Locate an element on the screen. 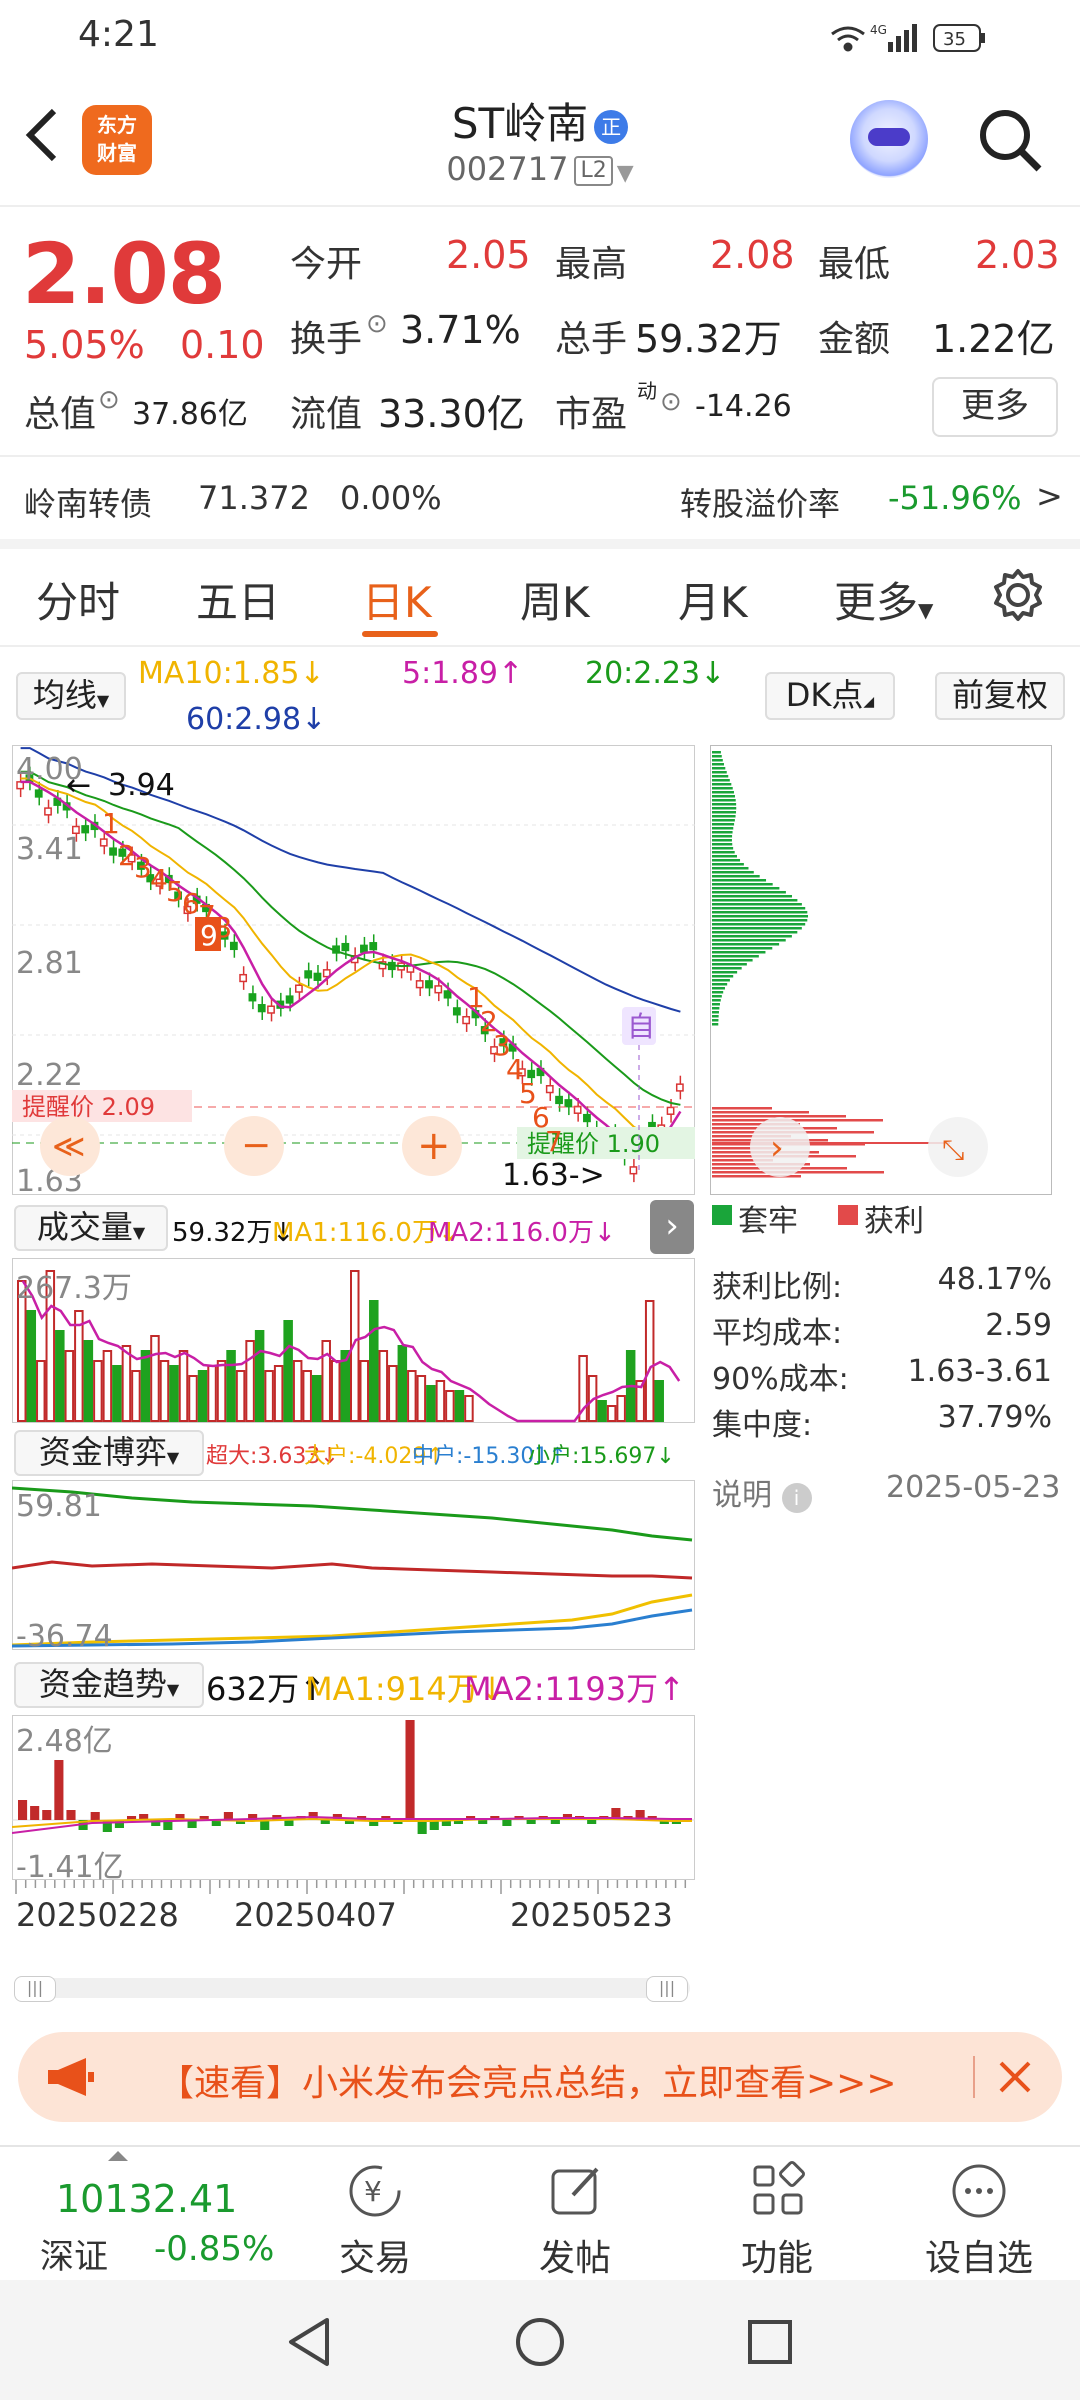  fund-game-select: 资金博弈▼ is located at coordinates (109, 1453).